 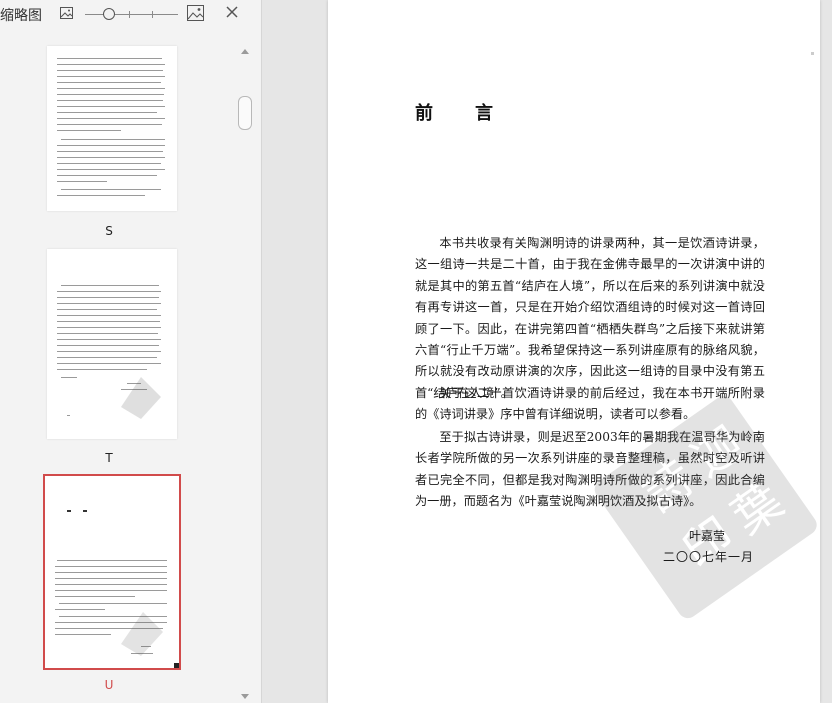 I want to click on thumbnail-size-slider-track, so click(x=131, y=14).